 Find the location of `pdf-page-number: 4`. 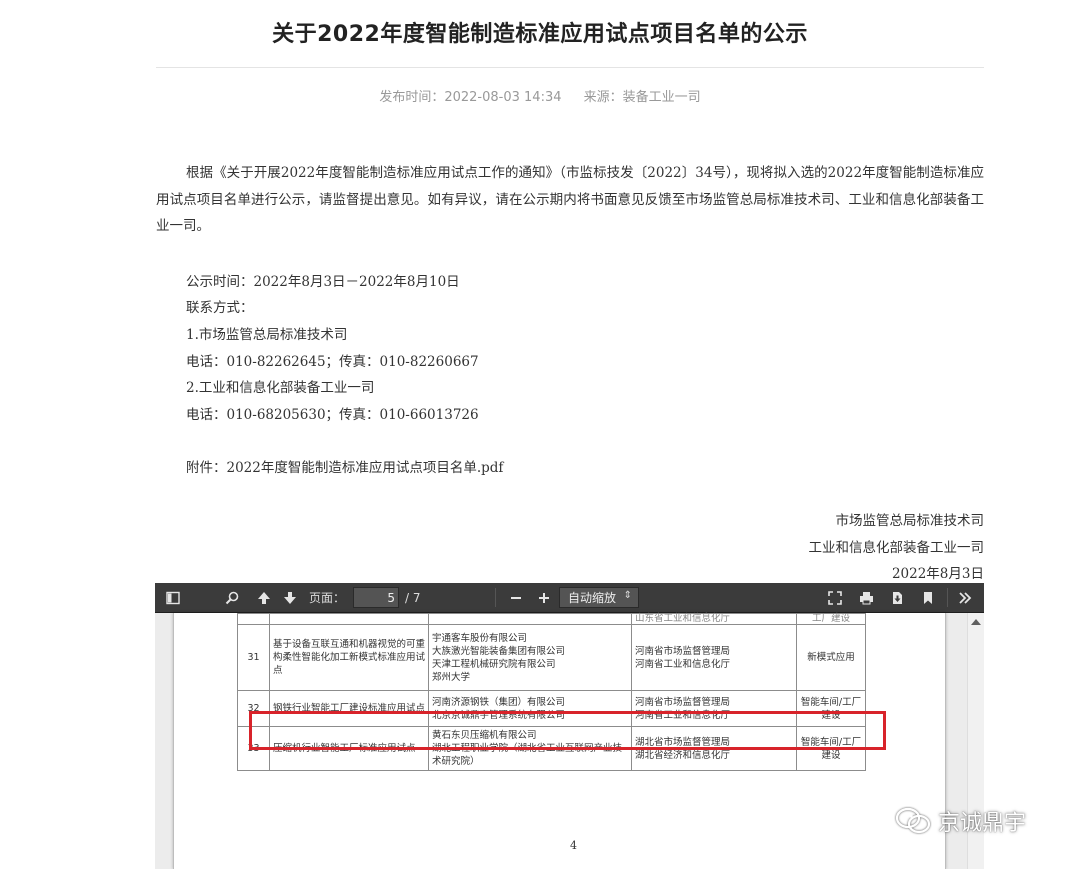

pdf-page-number: 4 is located at coordinates (573, 845).